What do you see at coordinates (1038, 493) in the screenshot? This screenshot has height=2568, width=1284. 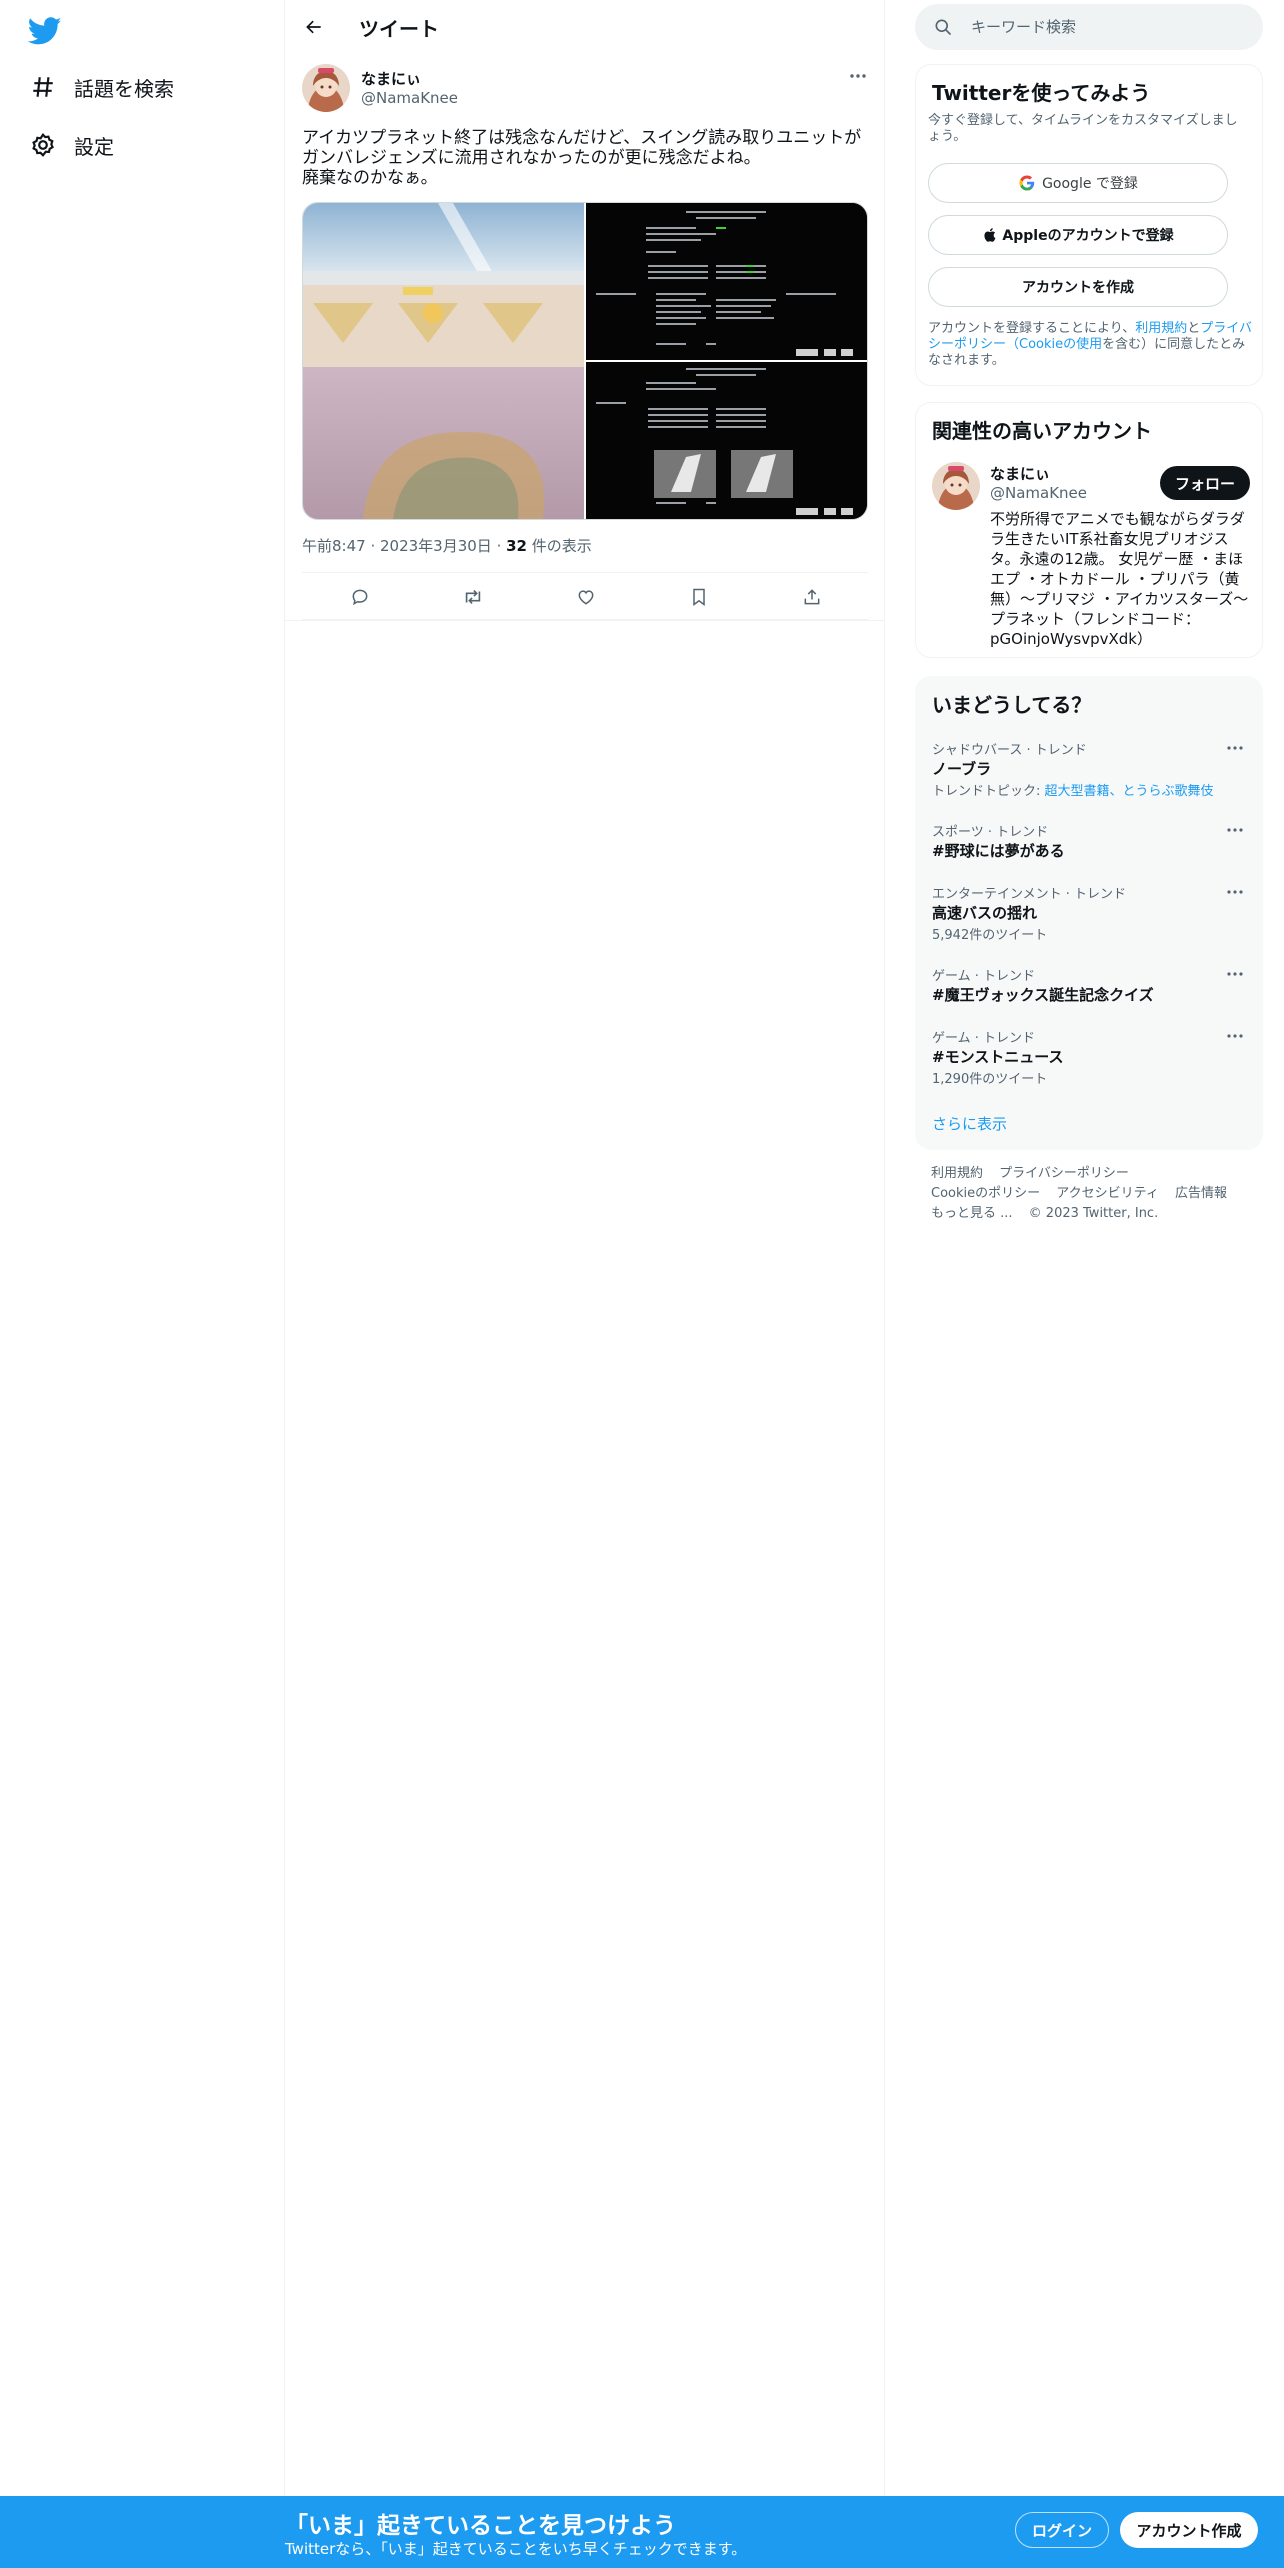 I see `related-account-handle: @NamaKnee` at bounding box center [1038, 493].